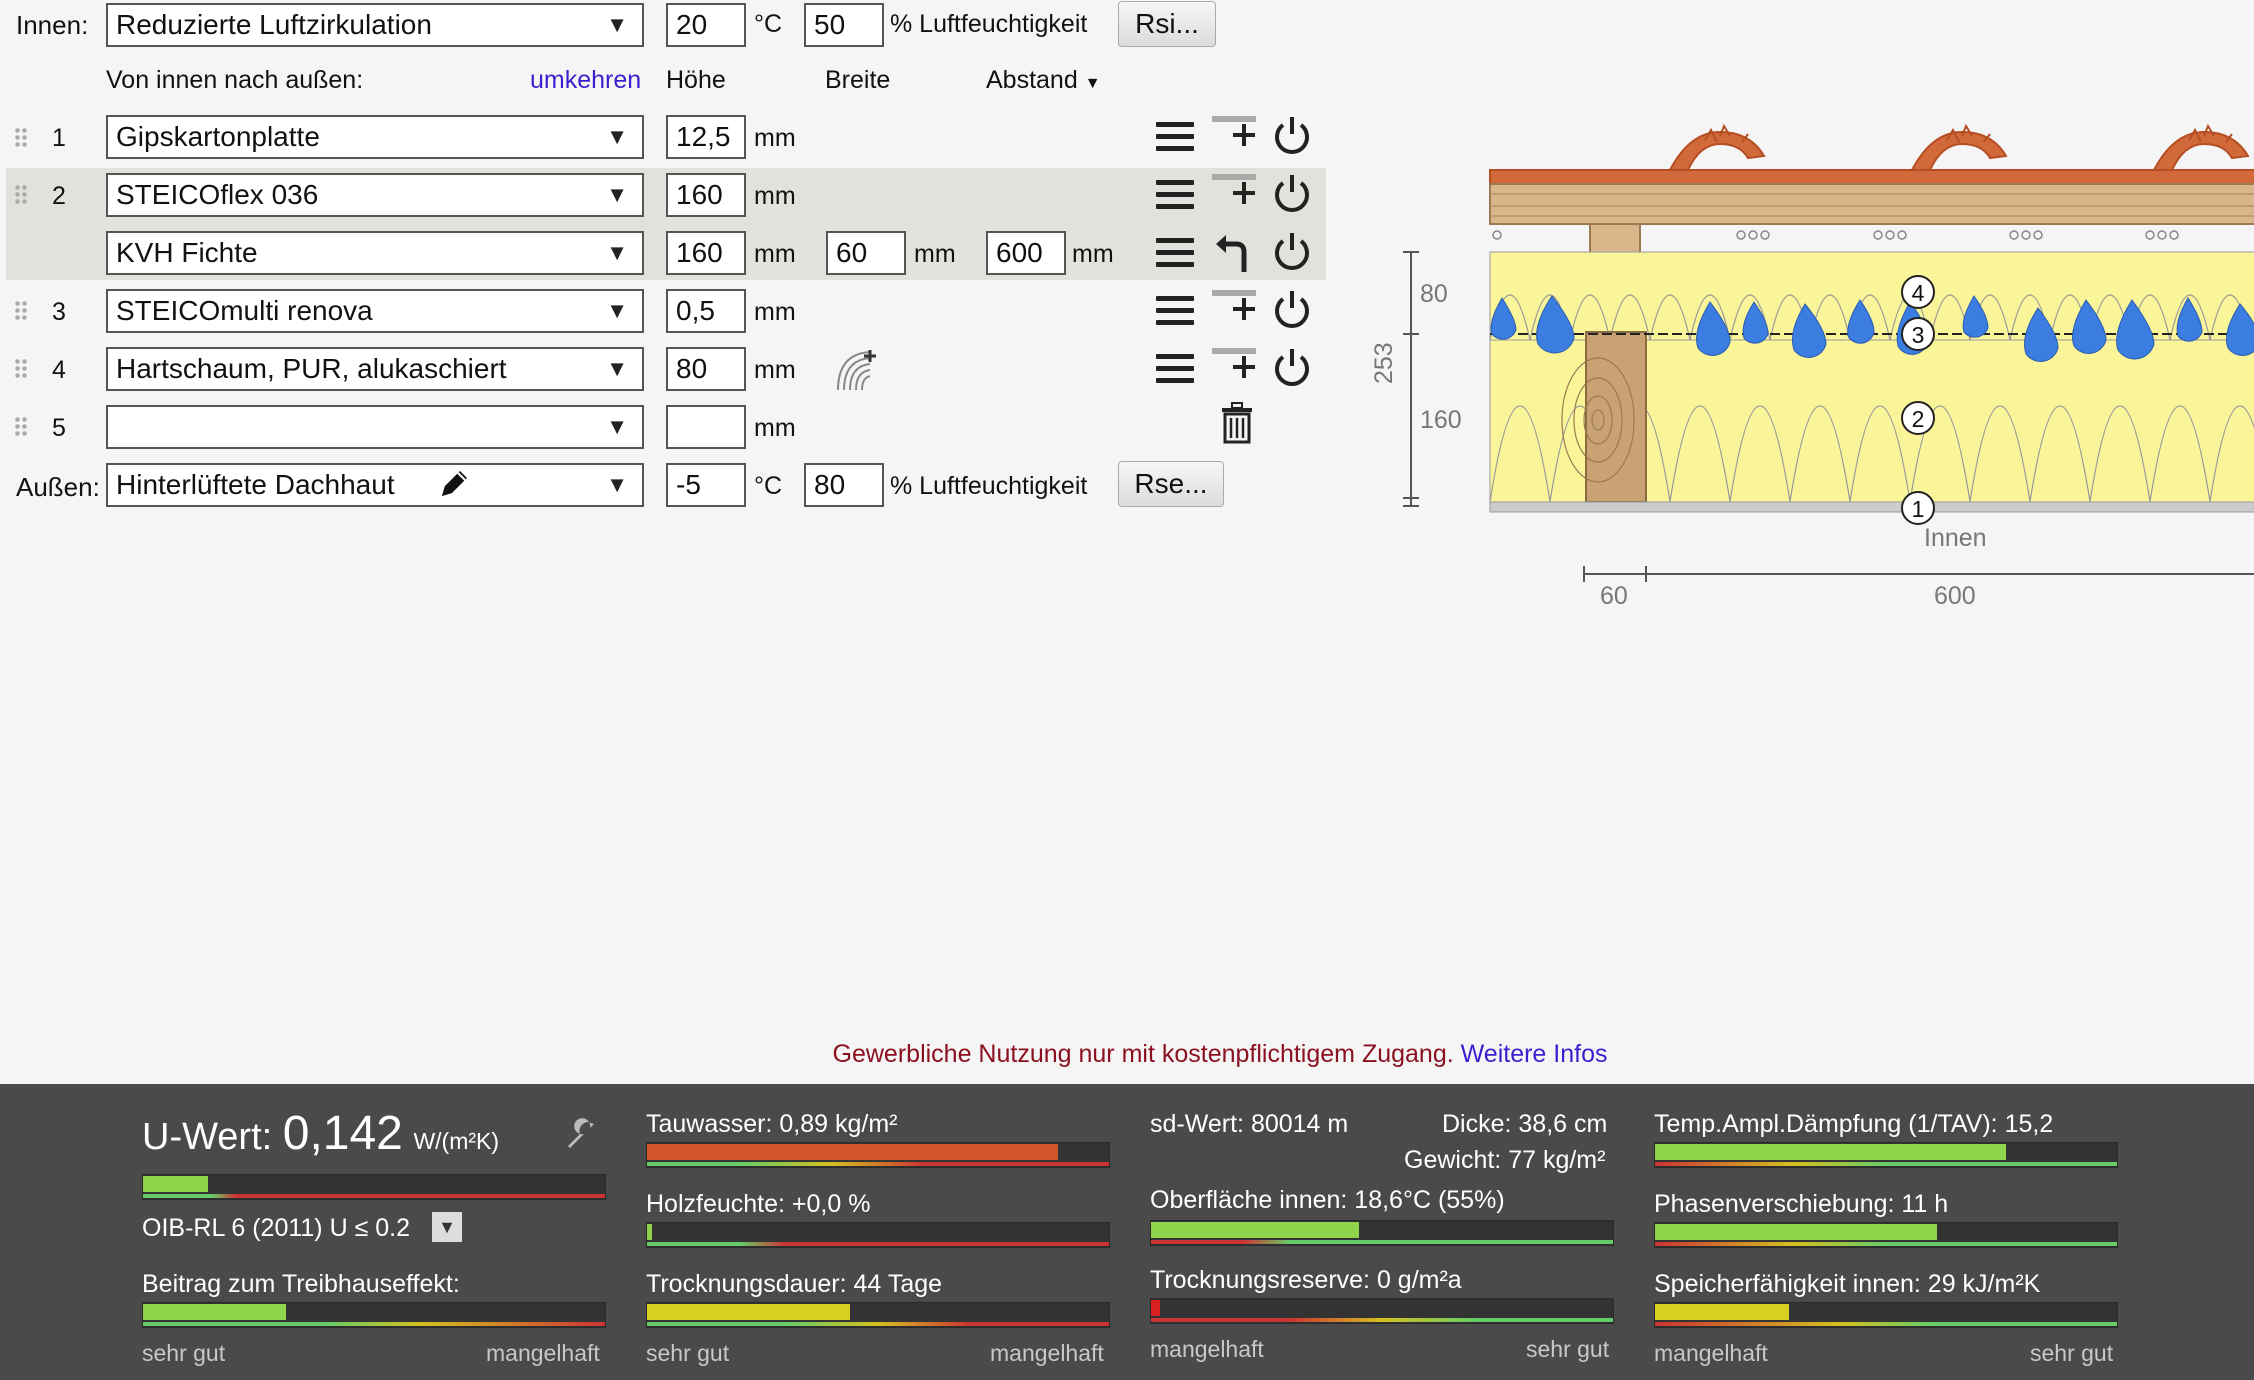 This screenshot has width=2254, height=1380. I want to click on layer-material-select: STEICOflex 036 ▼, so click(375, 195).